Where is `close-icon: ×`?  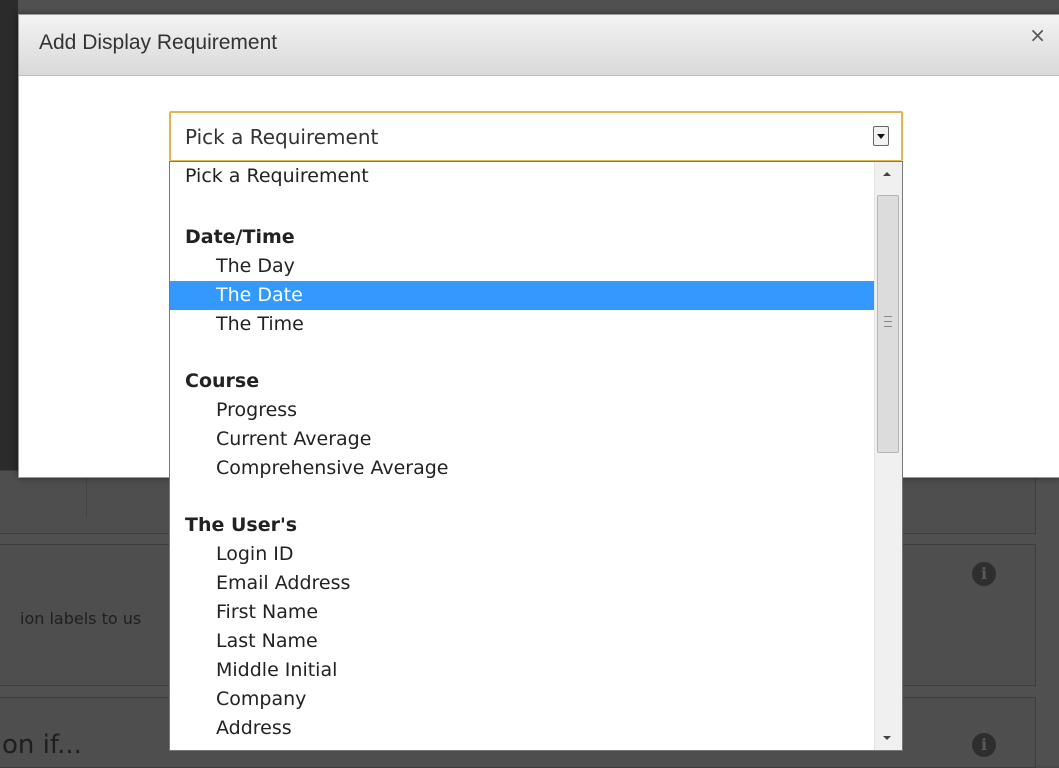
close-icon: × is located at coordinates (1037, 35).